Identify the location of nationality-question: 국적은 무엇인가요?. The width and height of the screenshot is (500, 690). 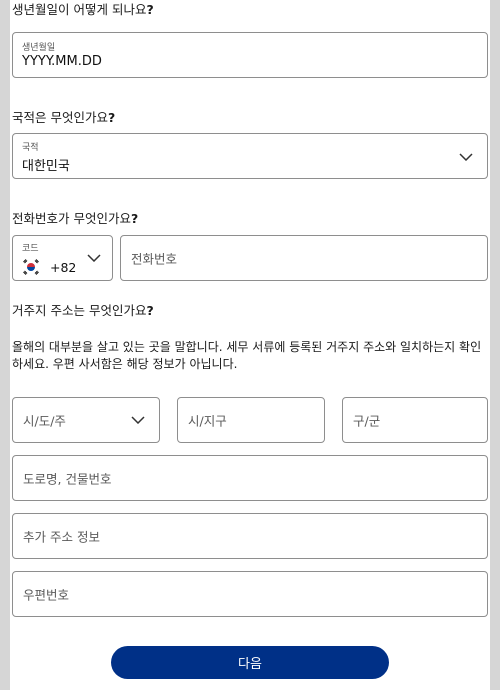
(63, 116).